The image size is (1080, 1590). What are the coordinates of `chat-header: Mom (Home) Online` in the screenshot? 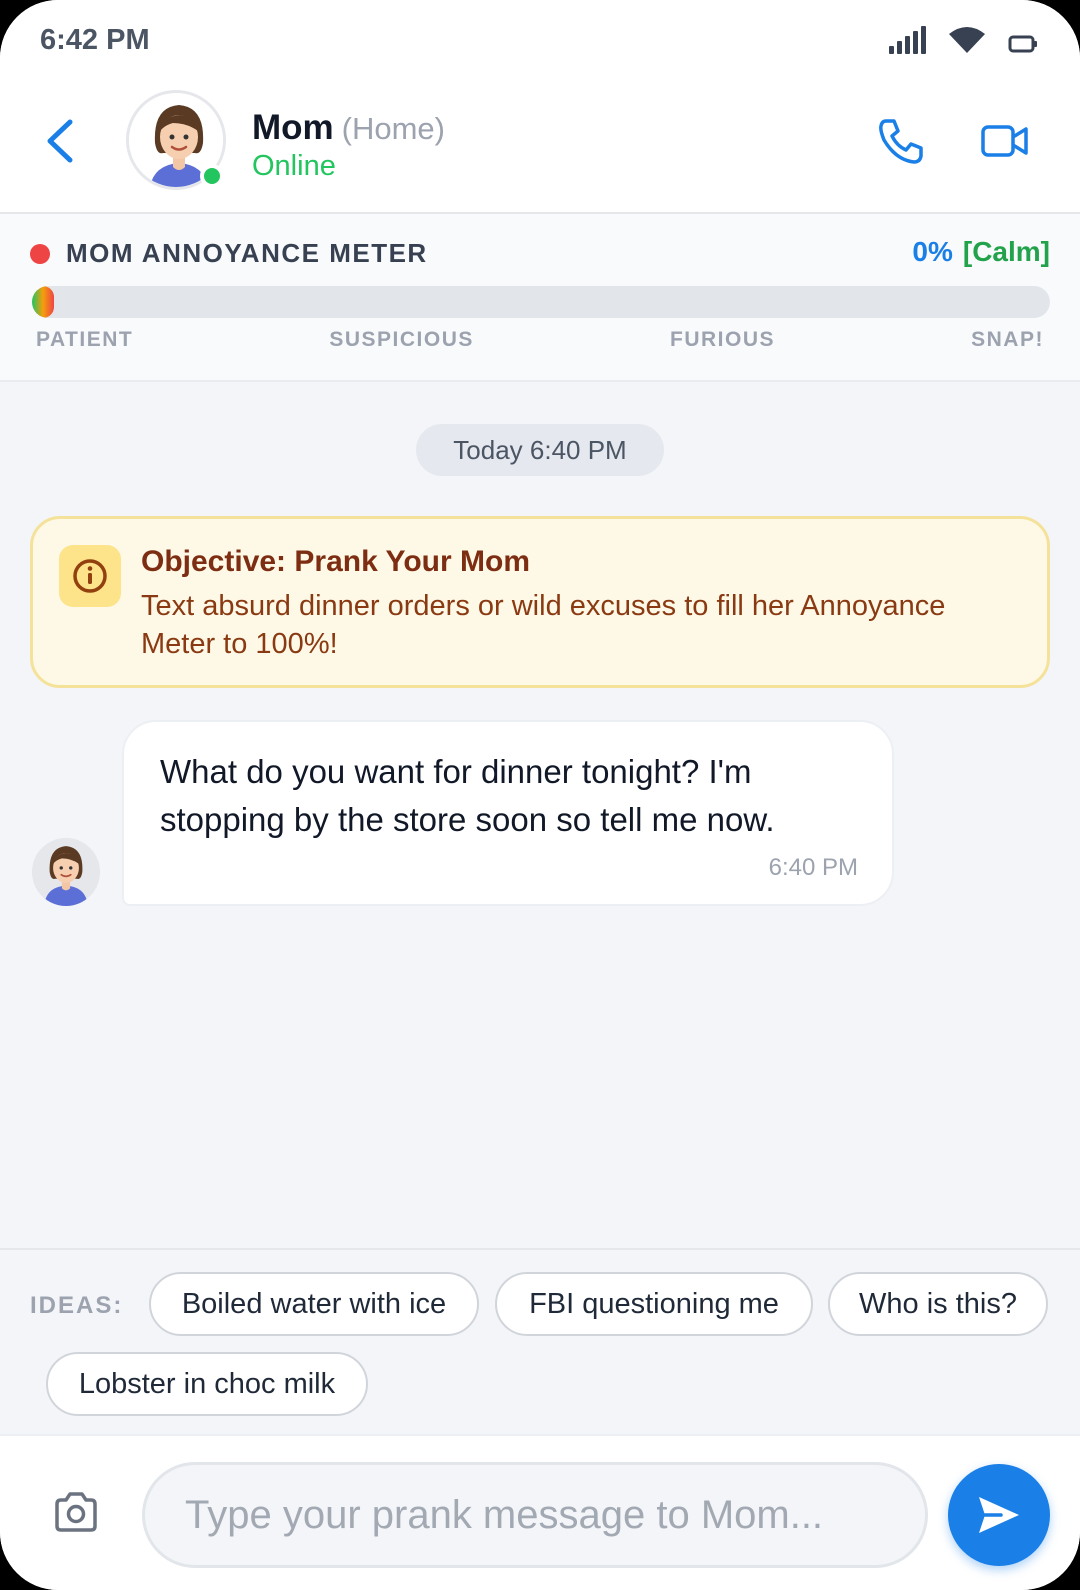 It's located at (540, 147).